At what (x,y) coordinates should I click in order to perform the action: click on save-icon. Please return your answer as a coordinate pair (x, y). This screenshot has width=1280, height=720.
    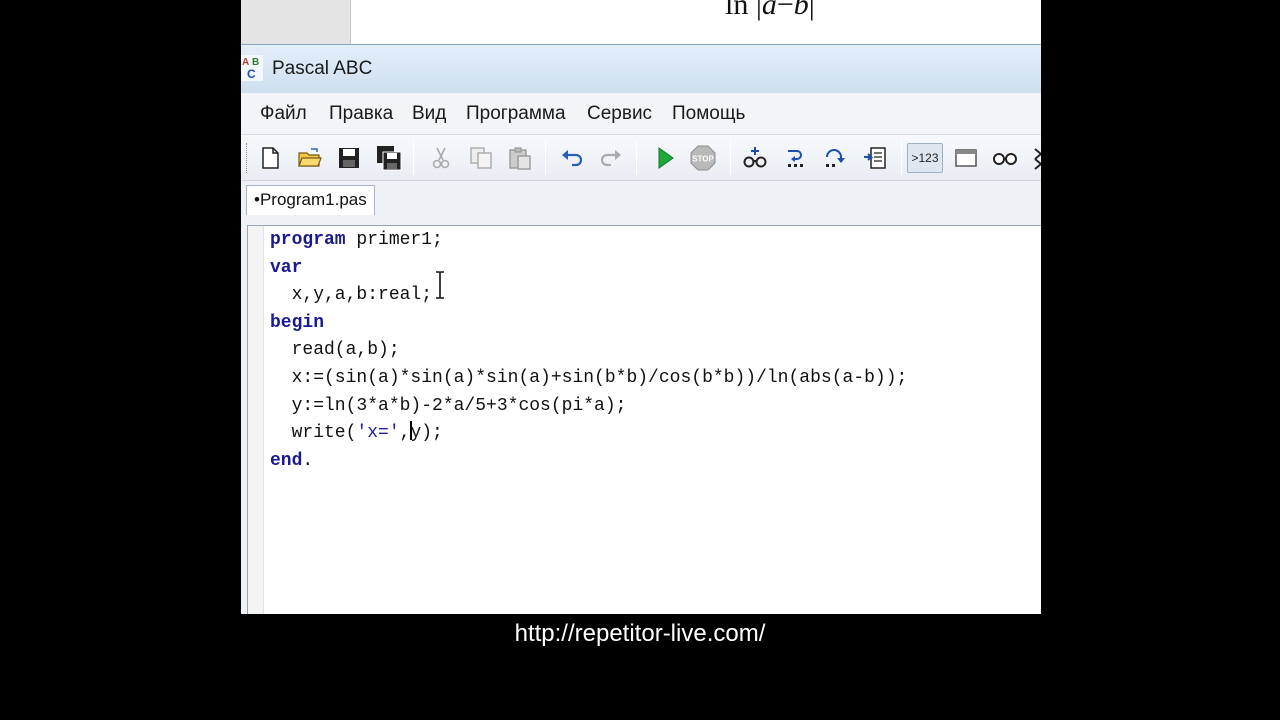
    Looking at the image, I should click on (349, 158).